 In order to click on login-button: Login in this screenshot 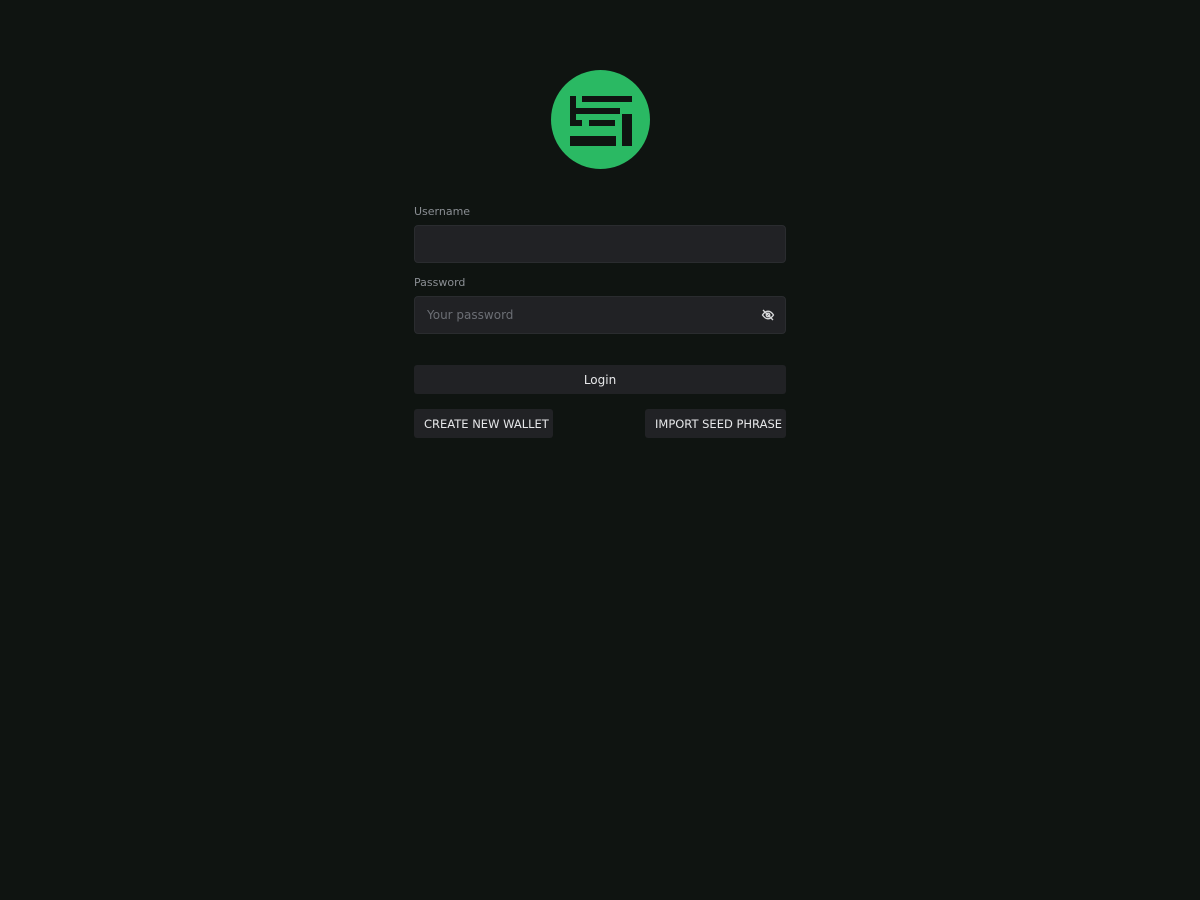, I will do `click(600, 379)`.